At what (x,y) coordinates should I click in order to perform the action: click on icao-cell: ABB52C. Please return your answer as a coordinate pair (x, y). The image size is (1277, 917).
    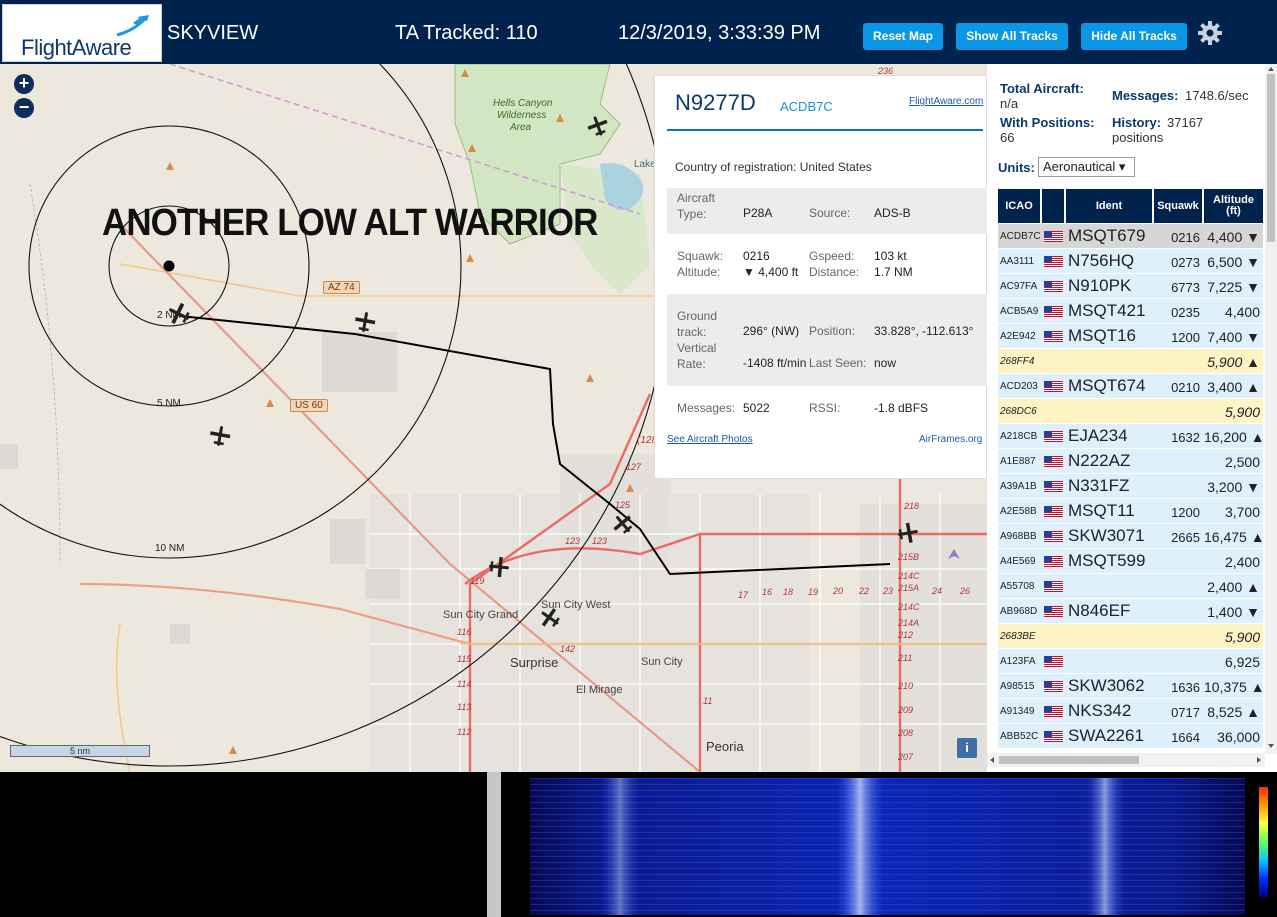
    Looking at the image, I should click on (1019, 736).